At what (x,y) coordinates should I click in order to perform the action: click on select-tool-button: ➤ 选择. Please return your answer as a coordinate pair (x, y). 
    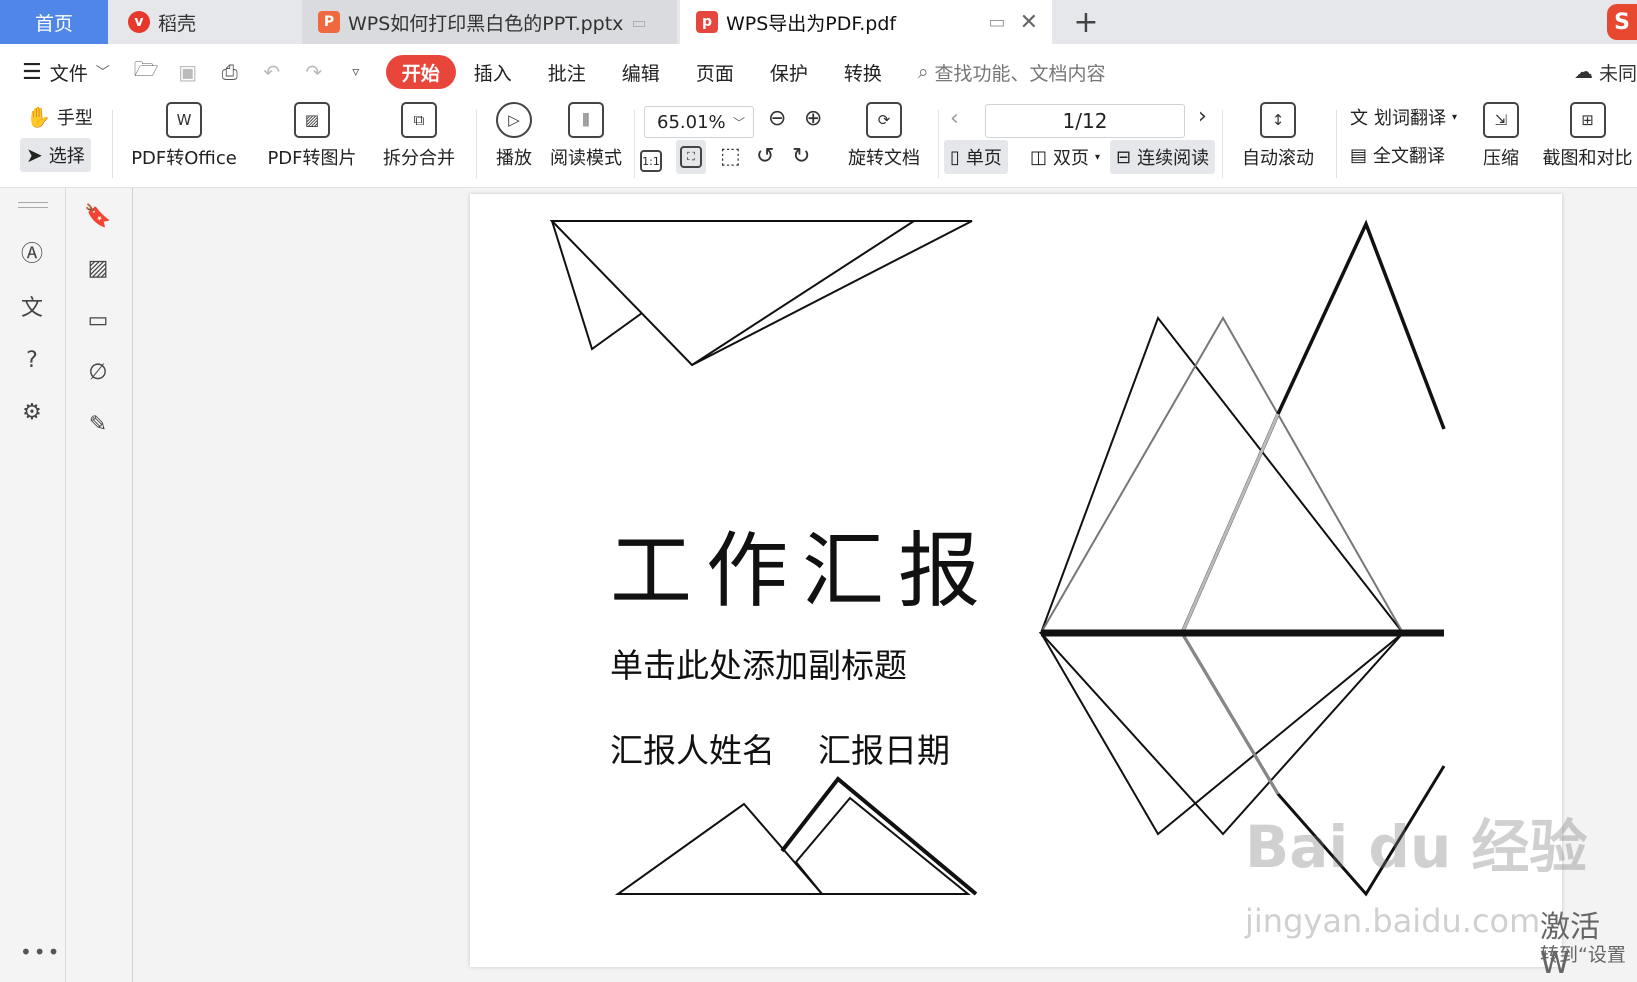
    Looking at the image, I should click on (55, 155).